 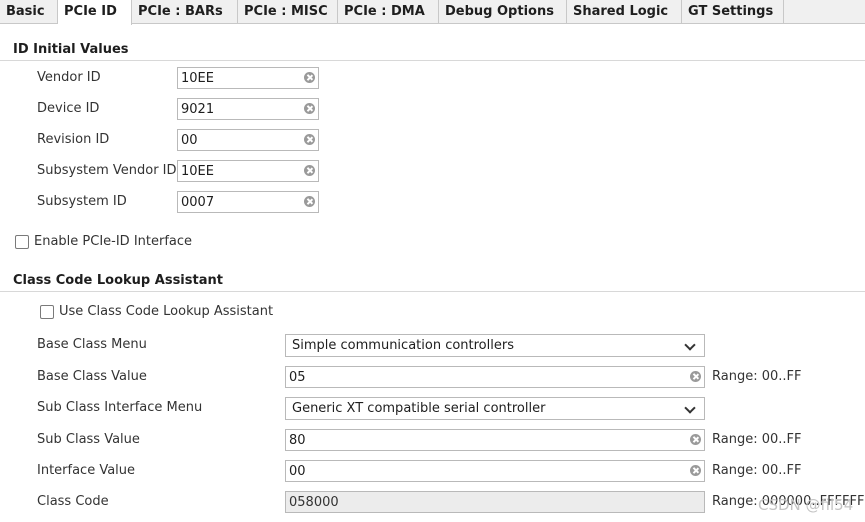 I want to click on class-code-field, so click(x=495, y=502).